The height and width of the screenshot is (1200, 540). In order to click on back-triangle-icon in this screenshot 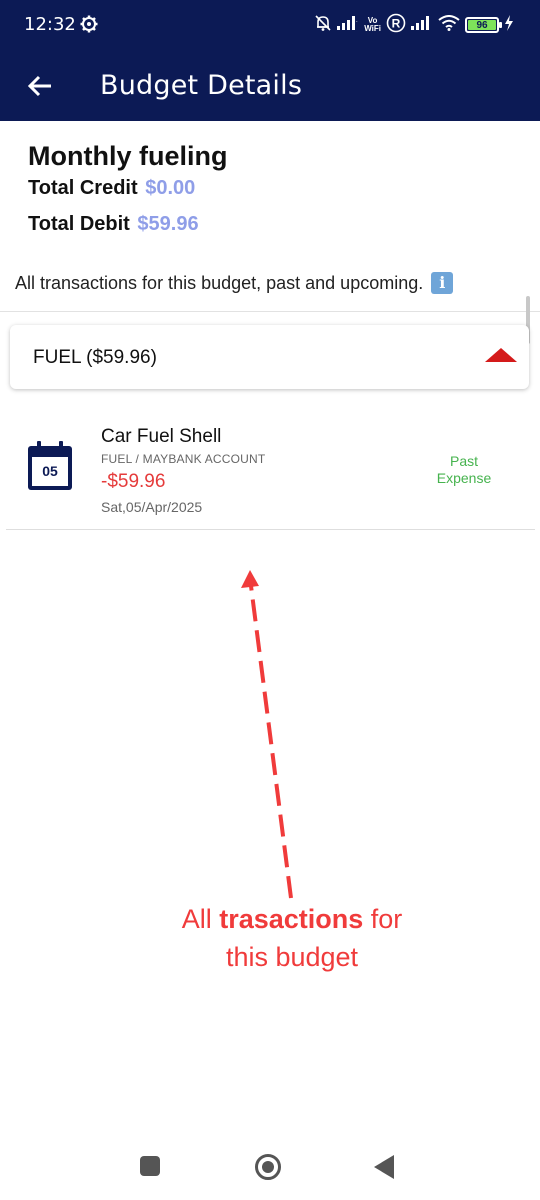, I will do `click(384, 1167)`.